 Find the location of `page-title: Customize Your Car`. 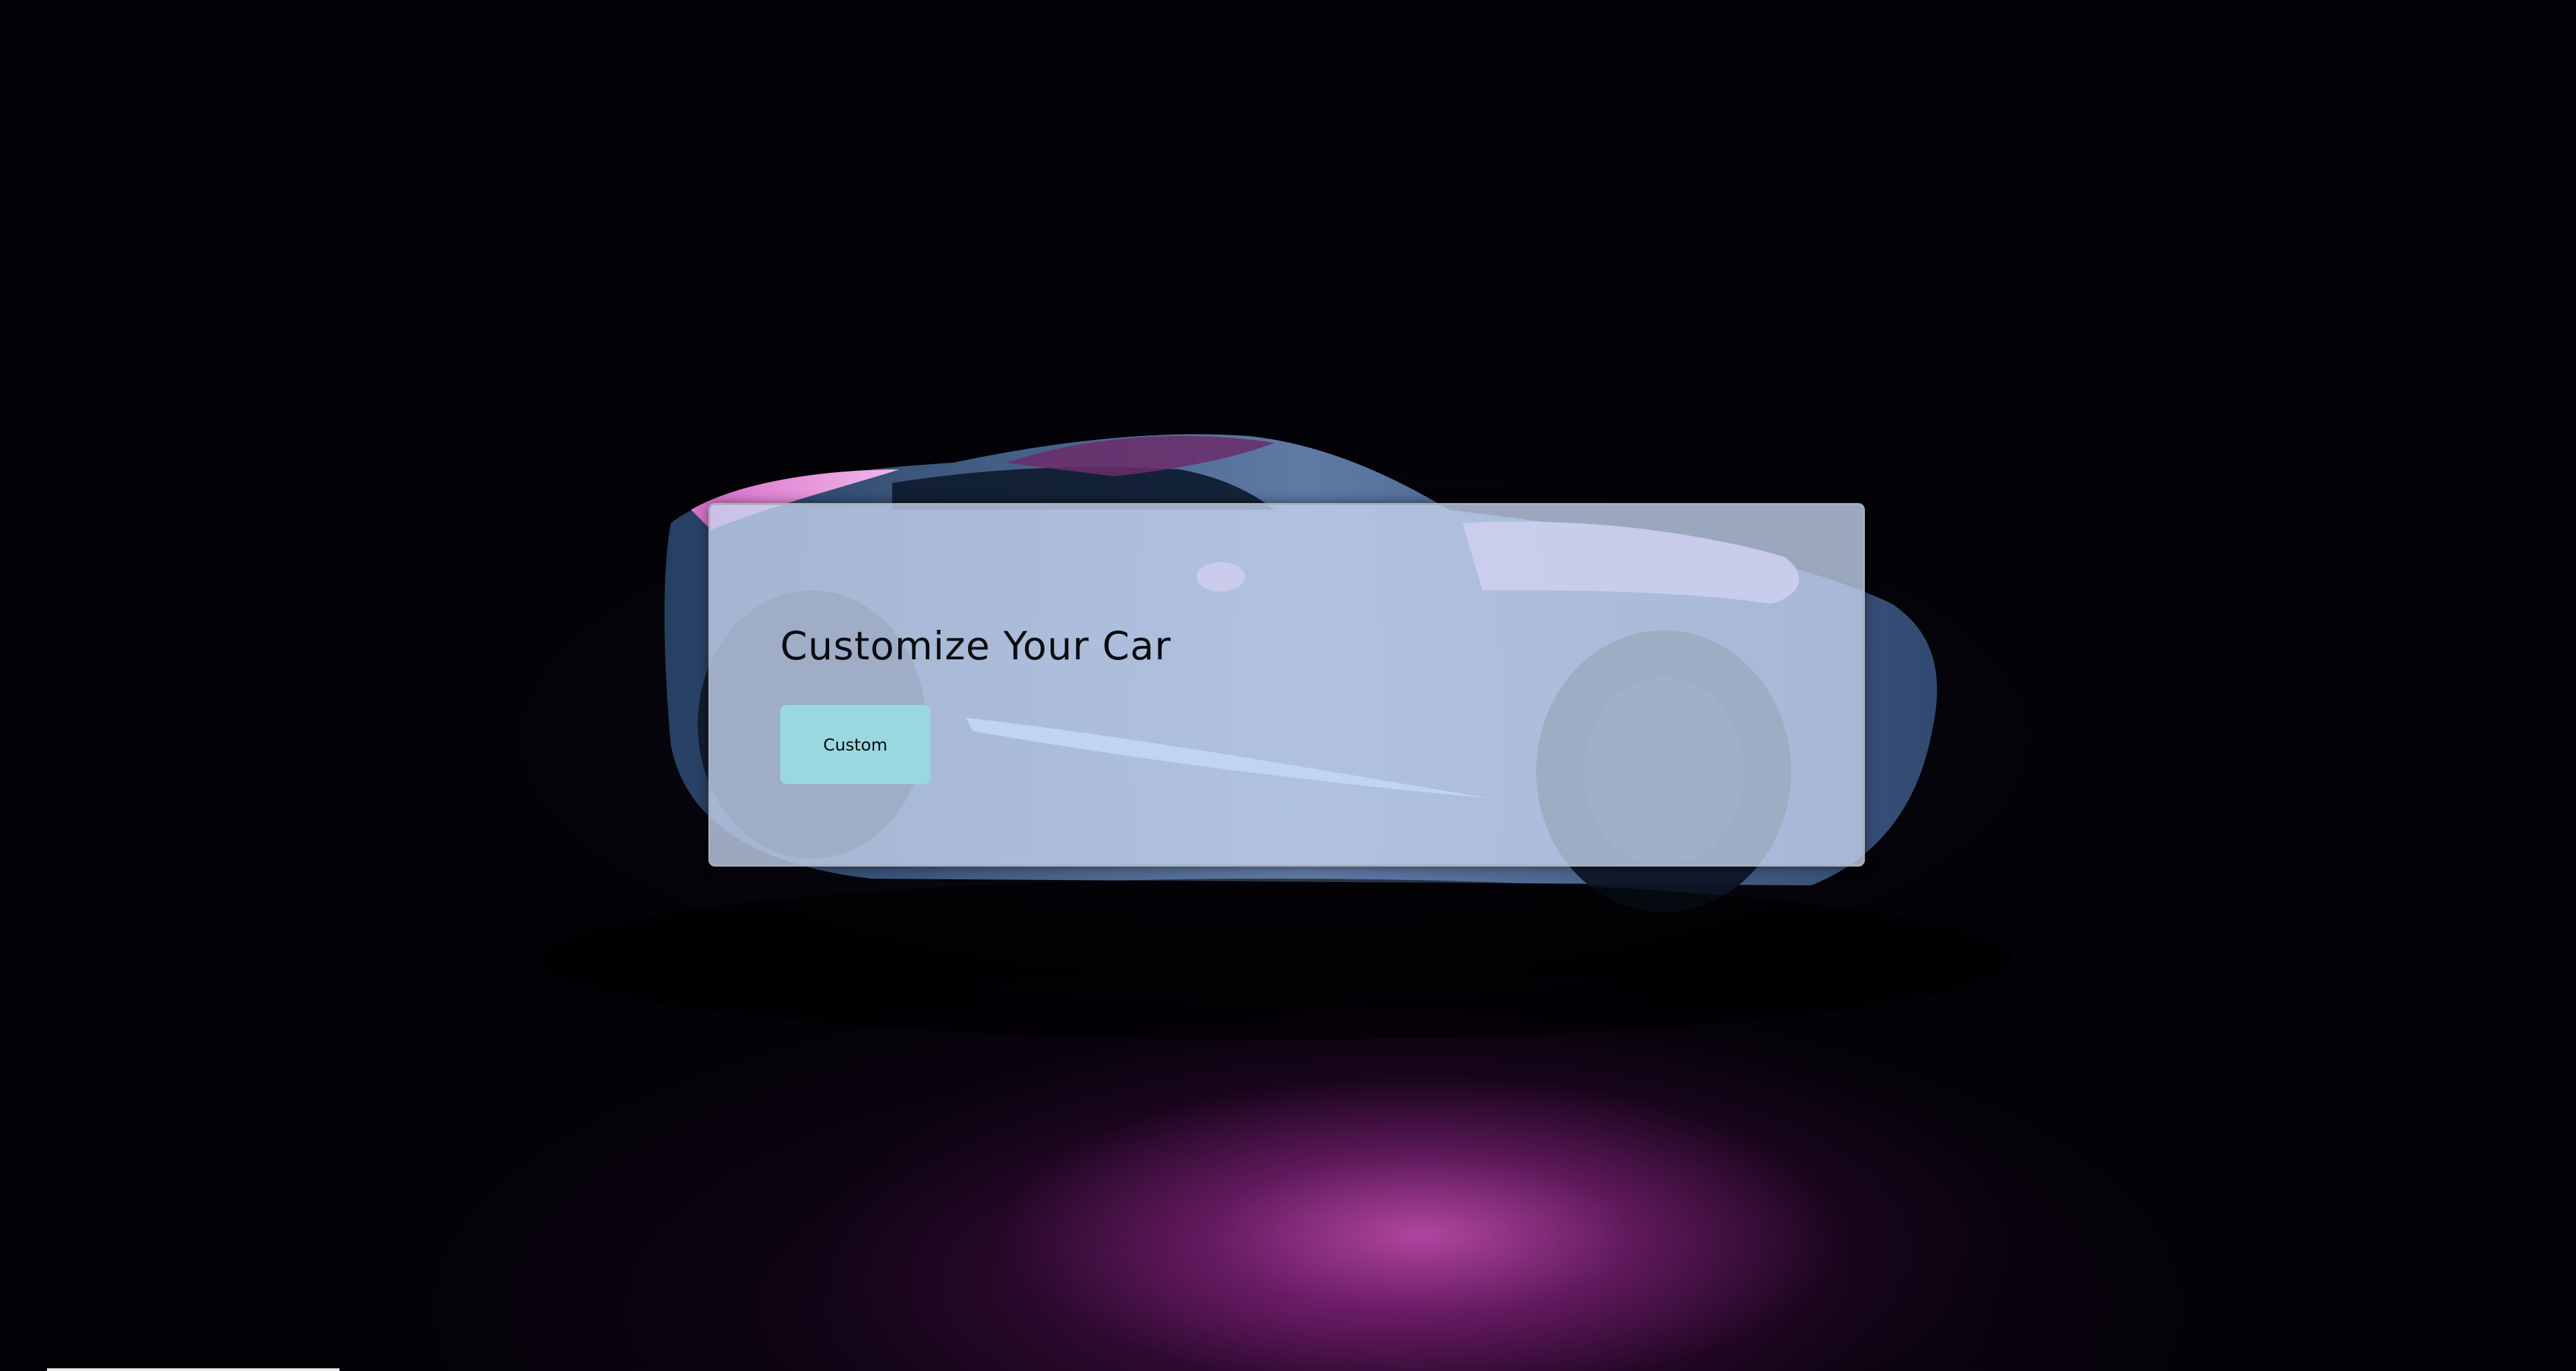

page-title: Customize Your Car is located at coordinates (976, 646).